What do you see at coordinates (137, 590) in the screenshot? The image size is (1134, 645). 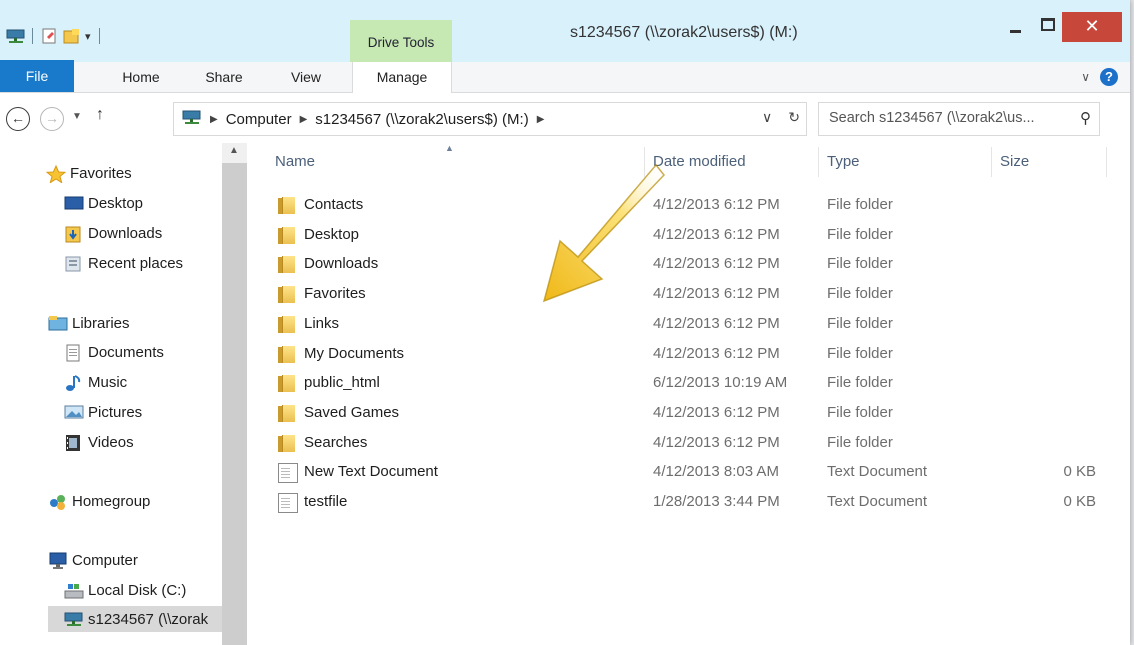 I see `nav-item-label: Local Disk (C:)` at bounding box center [137, 590].